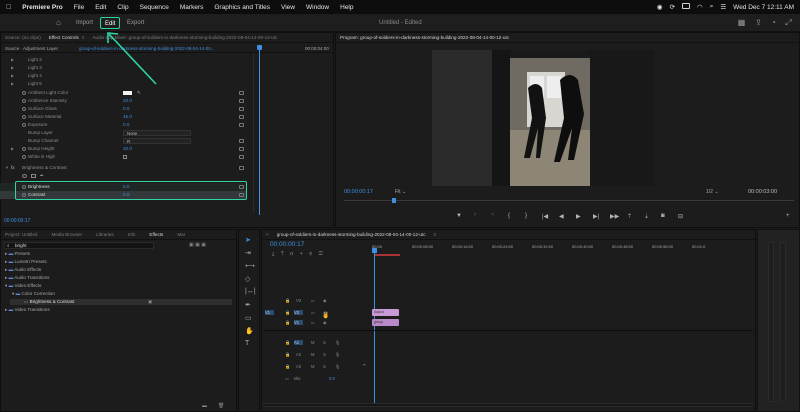 Image resolution: width=800 pixels, height=412 pixels. I want to click on menu-graphics-and-titles: Graphics and Titles, so click(242, 7).